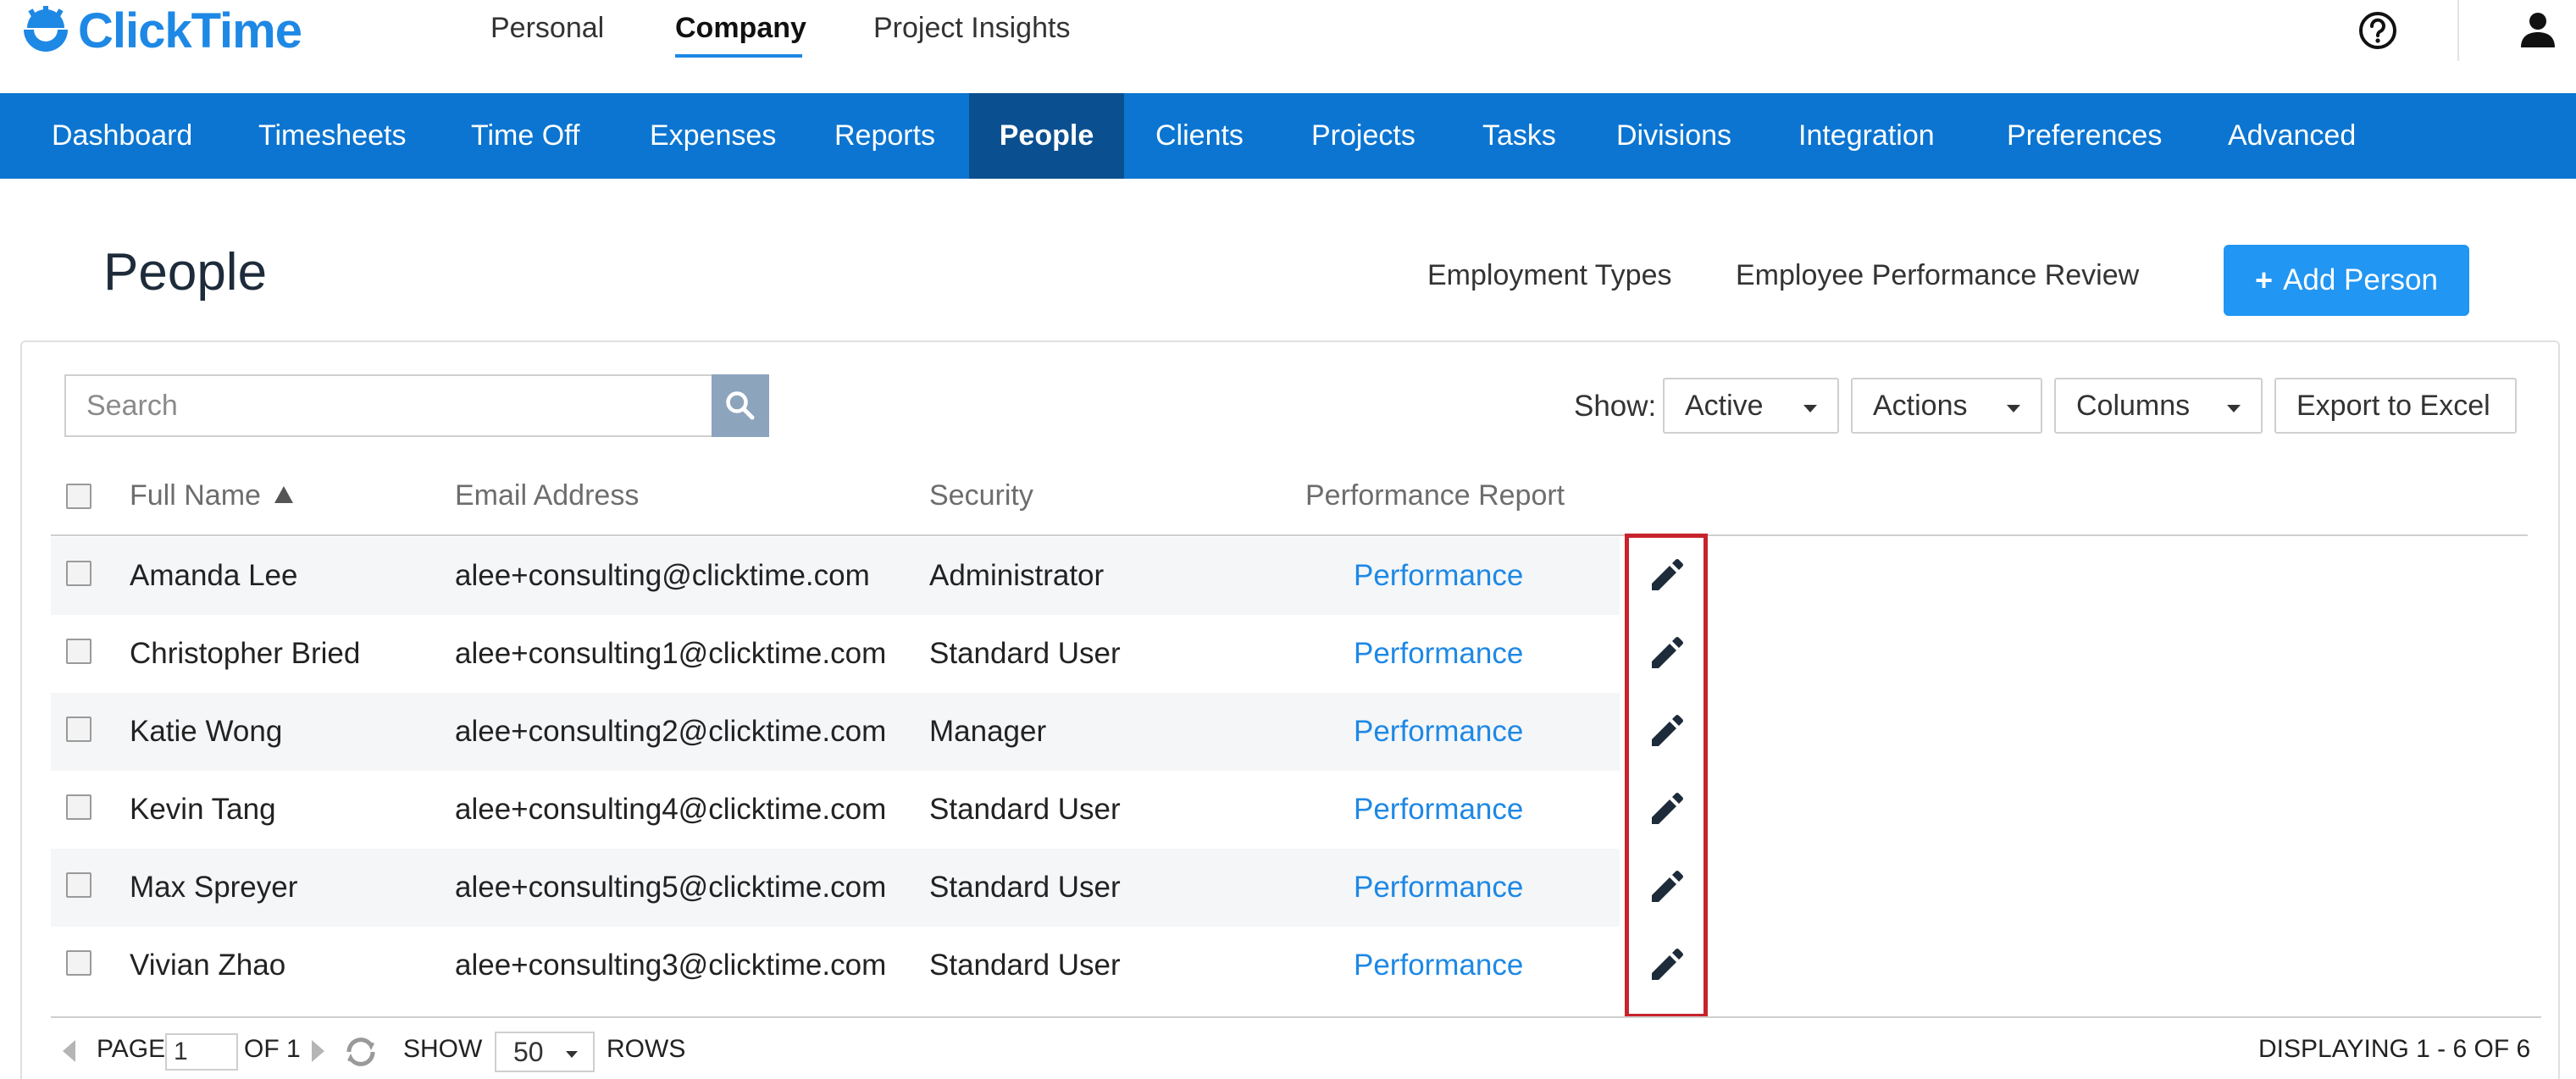  What do you see at coordinates (671, 887) in the screenshot?
I see `row-email: alee+consulting5@clicktime.com` at bounding box center [671, 887].